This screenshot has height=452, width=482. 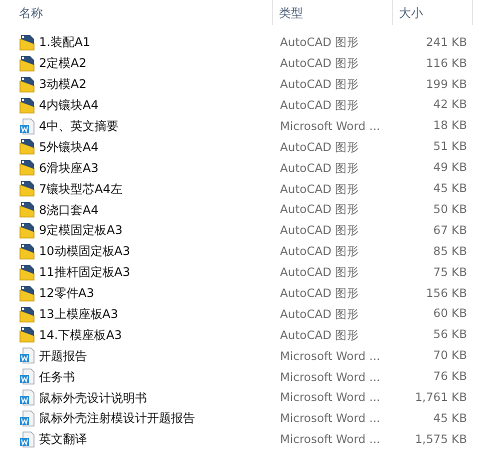 I want to click on file-name: 12零件A3, so click(x=66, y=293).